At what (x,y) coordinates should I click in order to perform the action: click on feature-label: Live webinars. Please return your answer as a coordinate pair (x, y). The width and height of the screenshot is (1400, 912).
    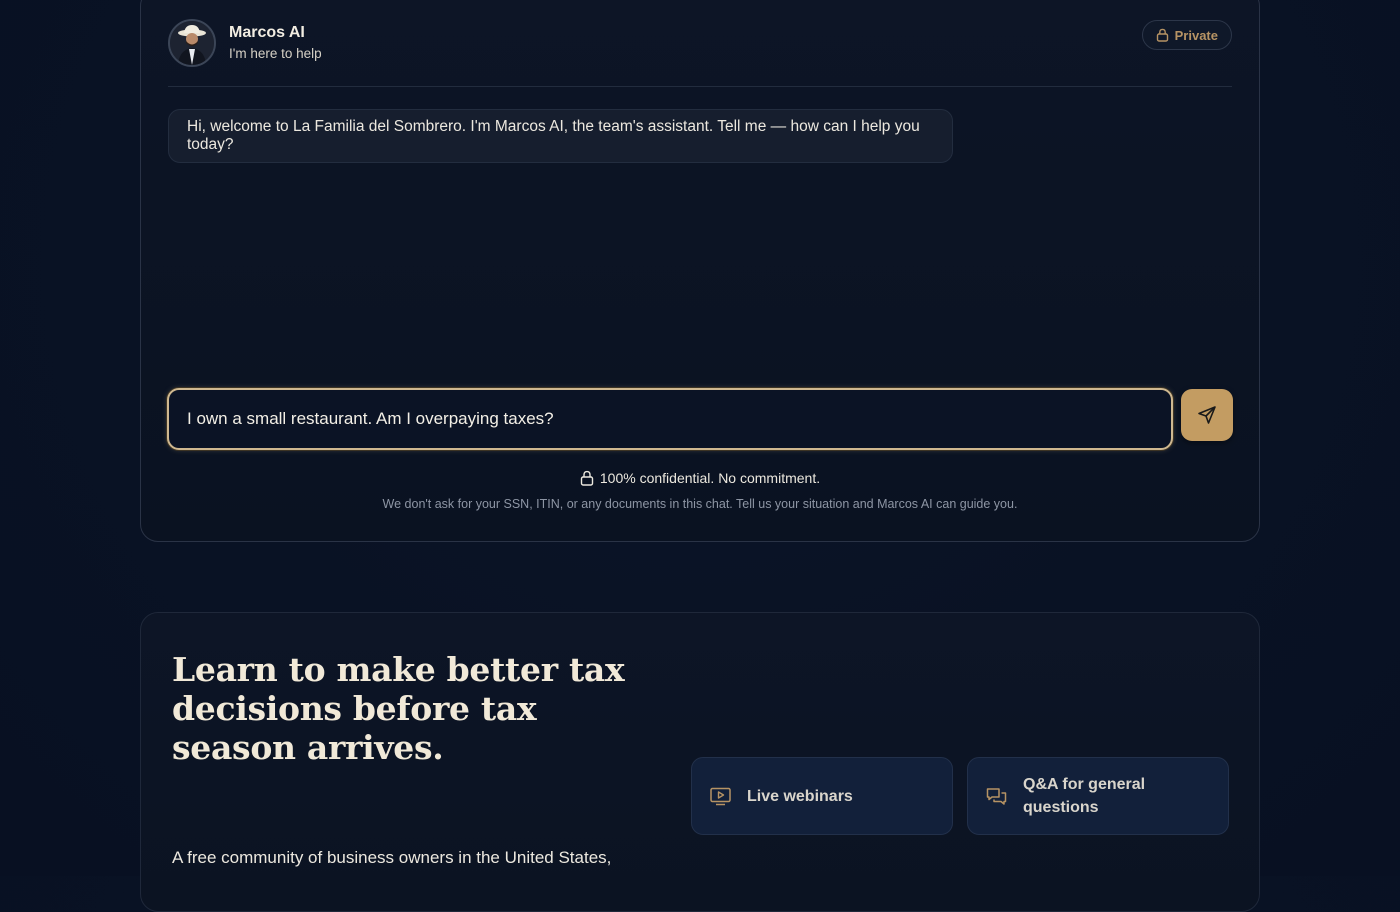
    Looking at the image, I should click on (800, 796).